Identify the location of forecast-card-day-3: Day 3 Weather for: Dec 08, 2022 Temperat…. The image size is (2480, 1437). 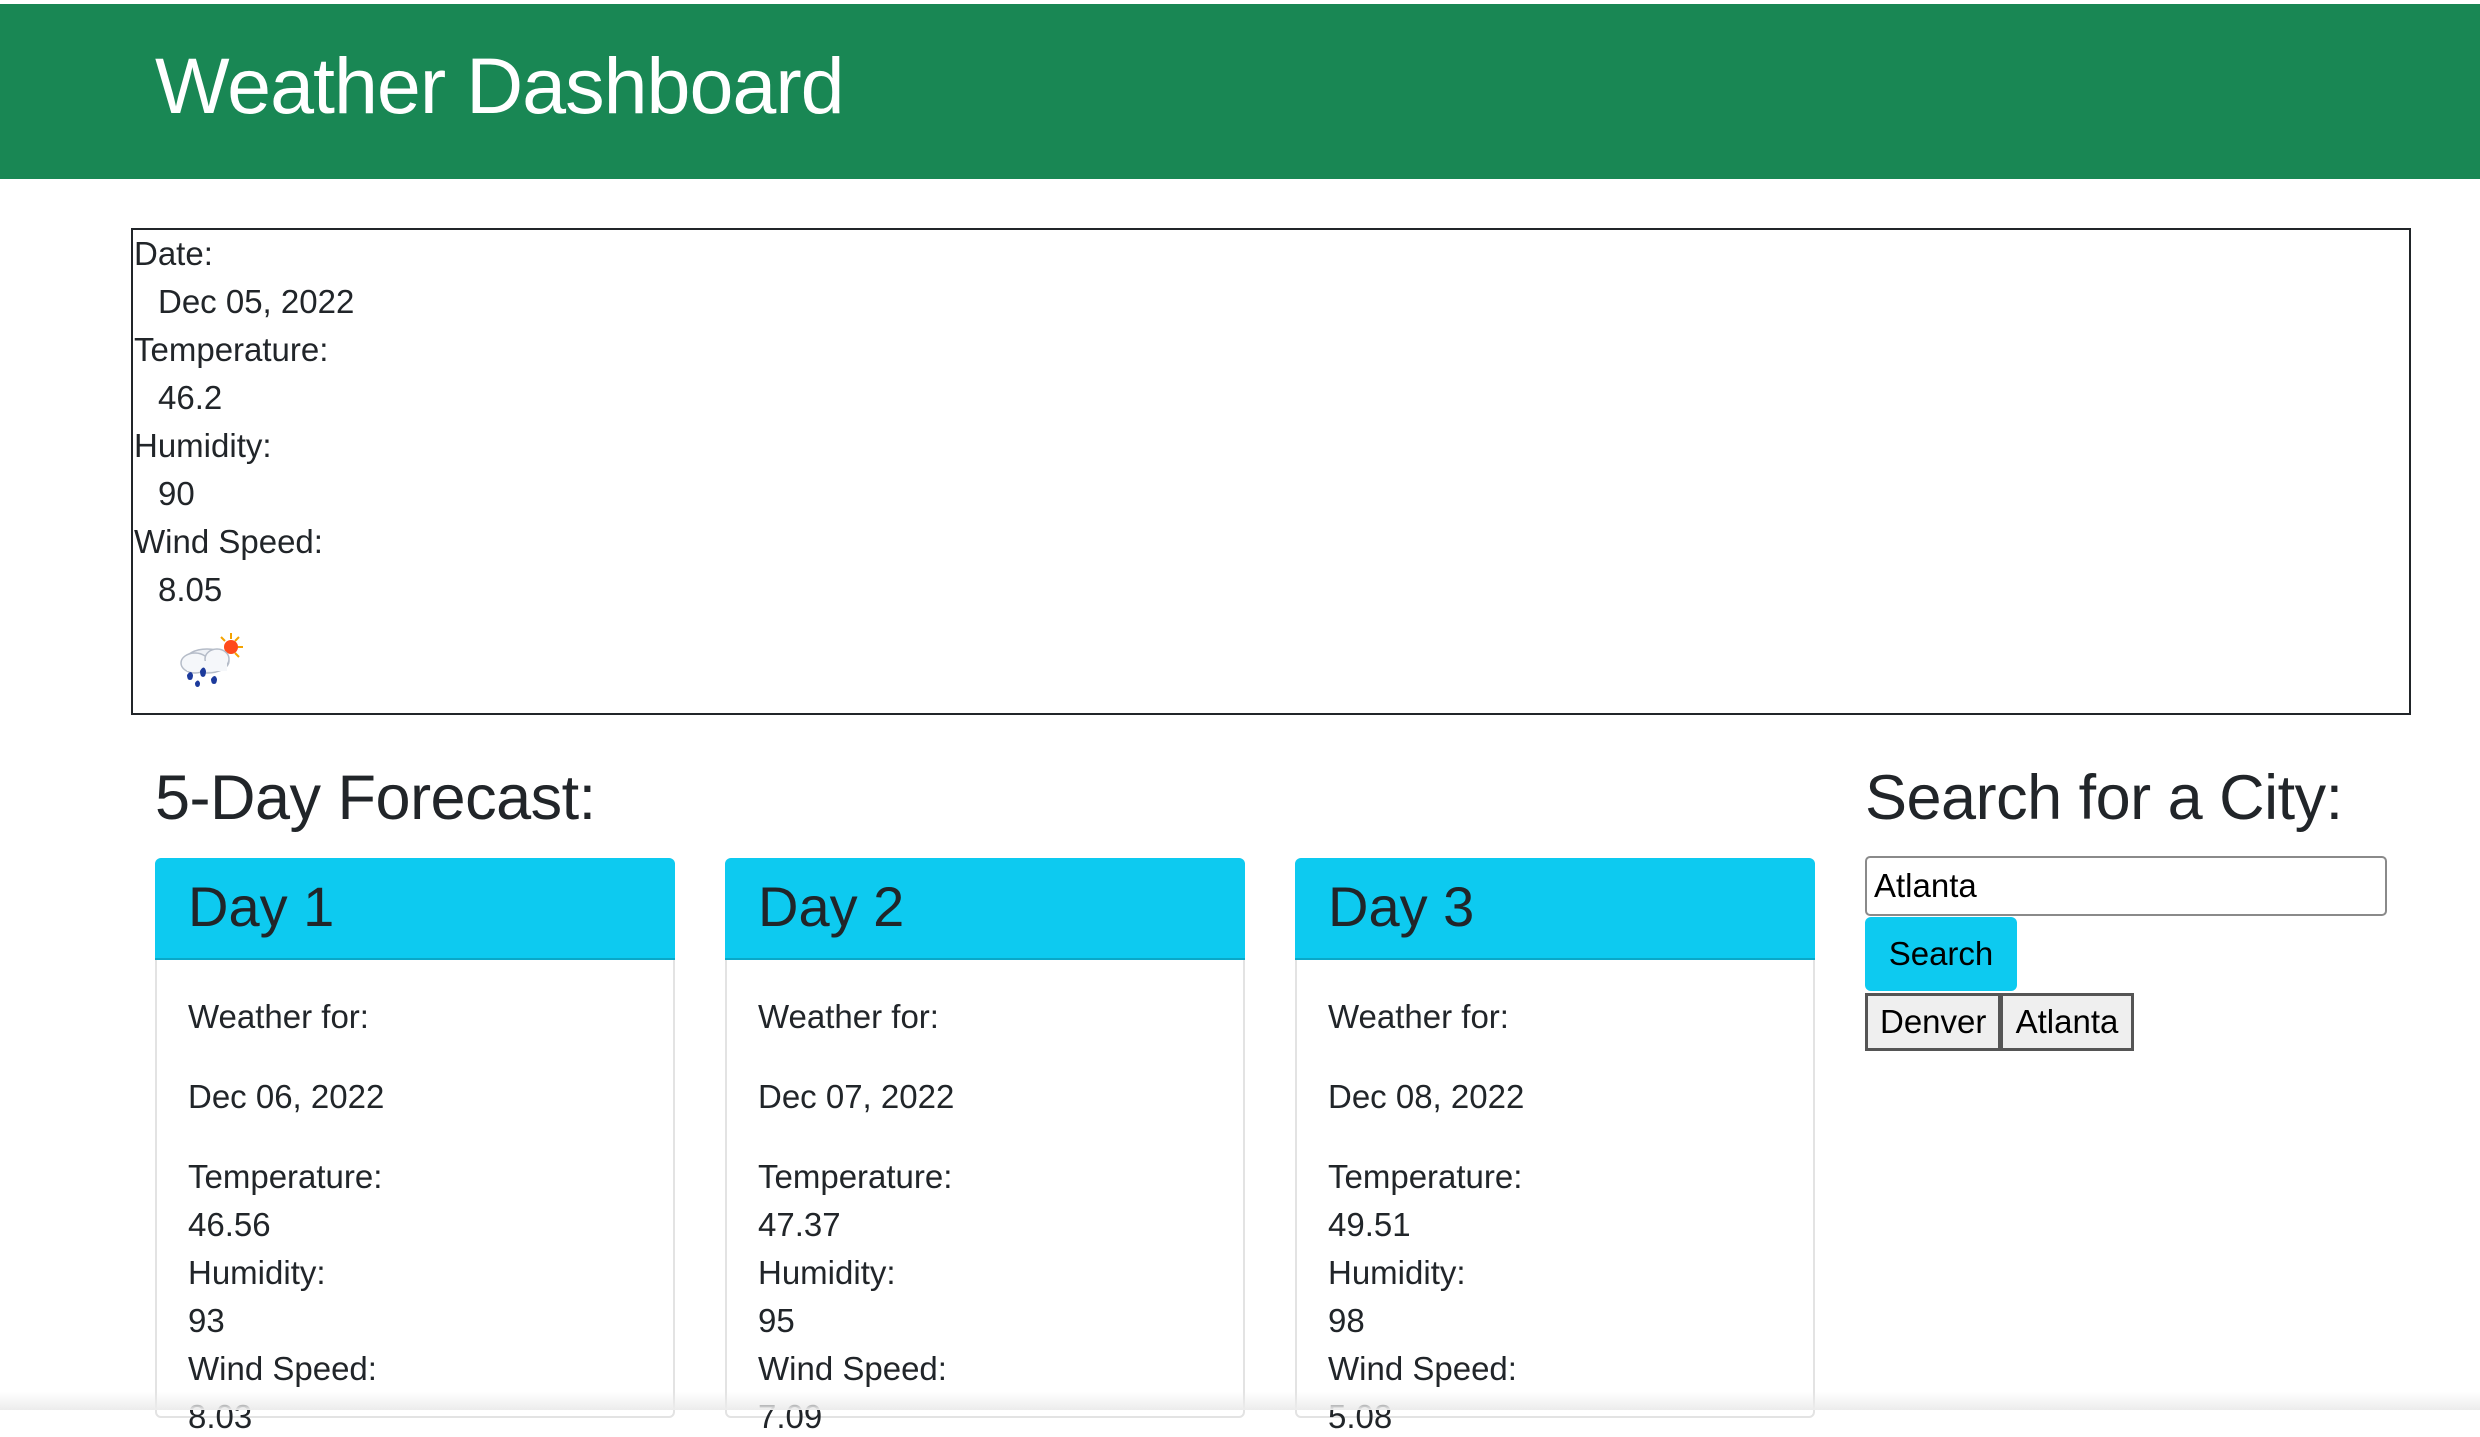
(1555, 1146).